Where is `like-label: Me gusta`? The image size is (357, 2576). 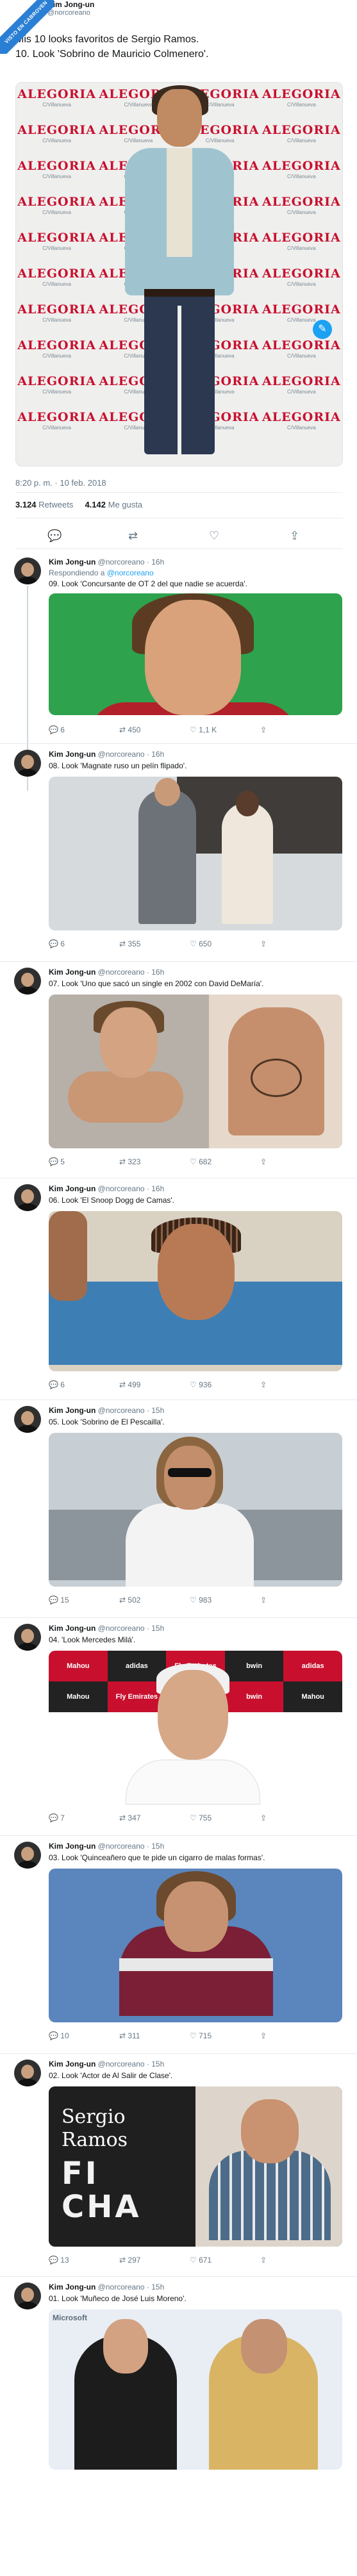 like-label: Me gusta is located at coordinates (125, 504).